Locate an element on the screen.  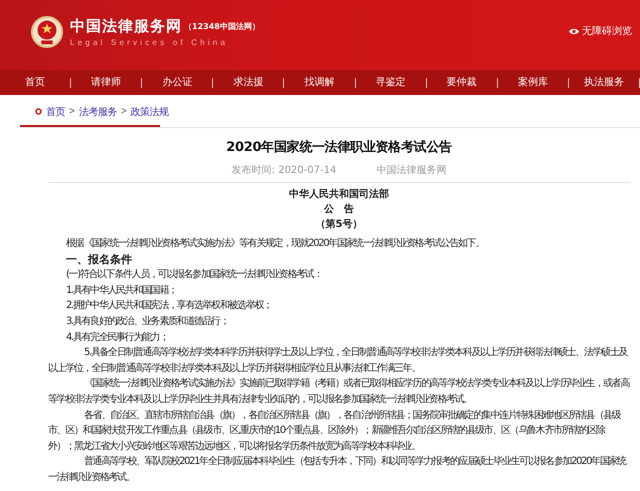
nav-link: 请律师 is located at coordinates (106, 83).